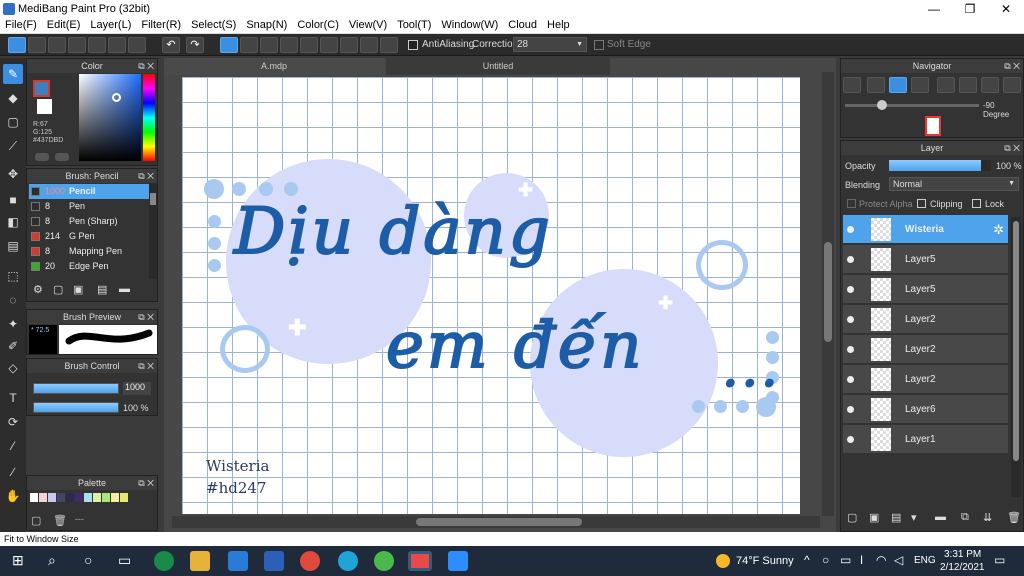 The image size is (1024, 576). What do you see at coordinates (384, 561) in the screenshot?
I see `app-green-icon` at bounding box center [384, 561].